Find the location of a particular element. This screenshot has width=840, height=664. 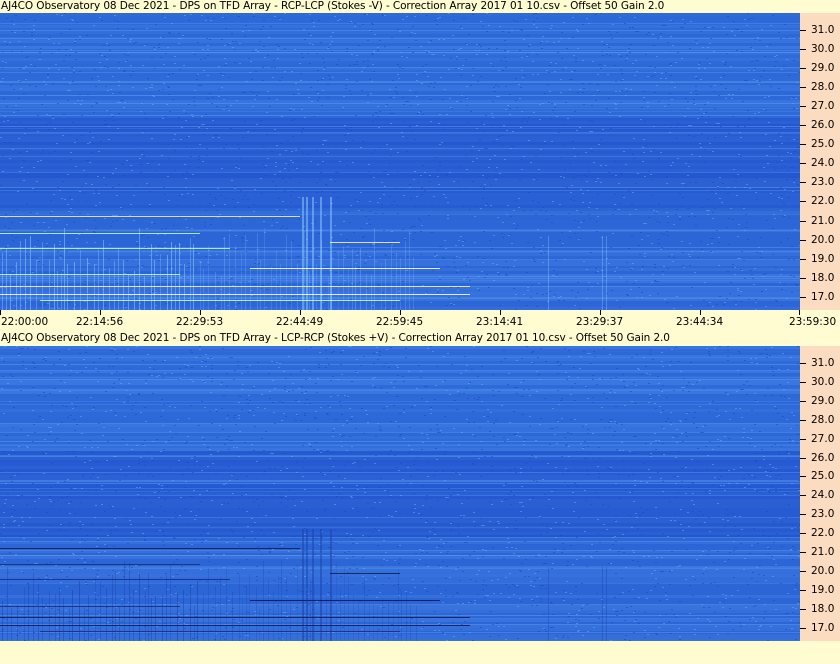

x-tick-label: 23:44:34 is located at coordinates (700, 322).